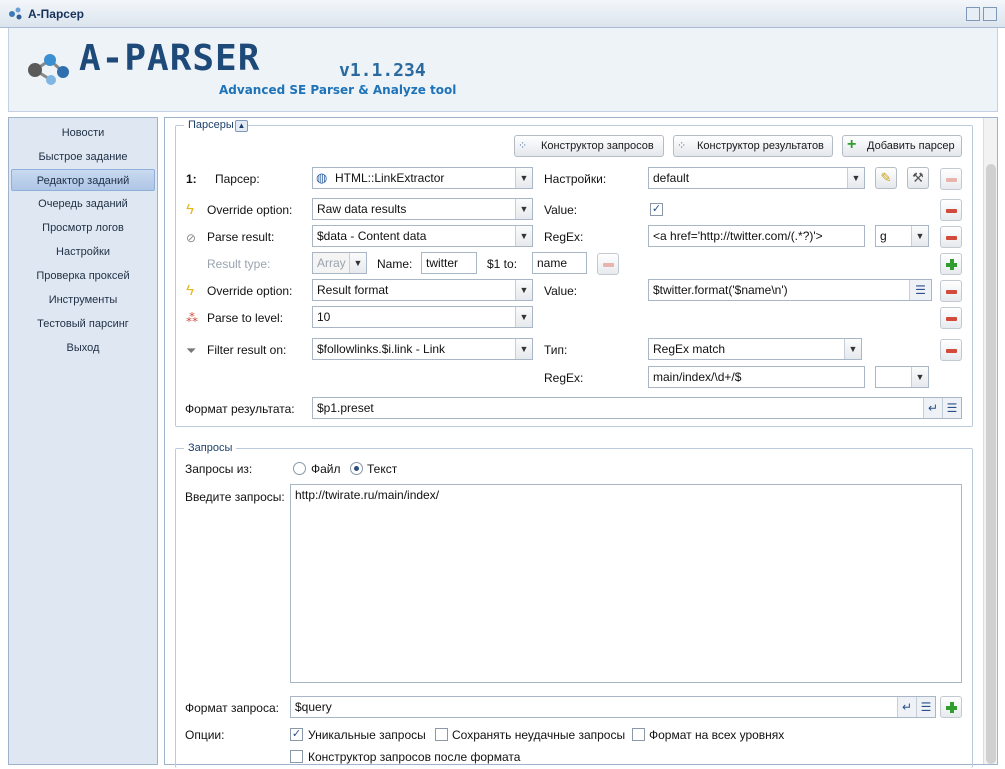 The height and width of the screenshot is (769, 1005). Describe the element at coordinates (589, 146) in the screenshot. I see `query-builder-button: ⁘ Конструктор запросов` at that location.